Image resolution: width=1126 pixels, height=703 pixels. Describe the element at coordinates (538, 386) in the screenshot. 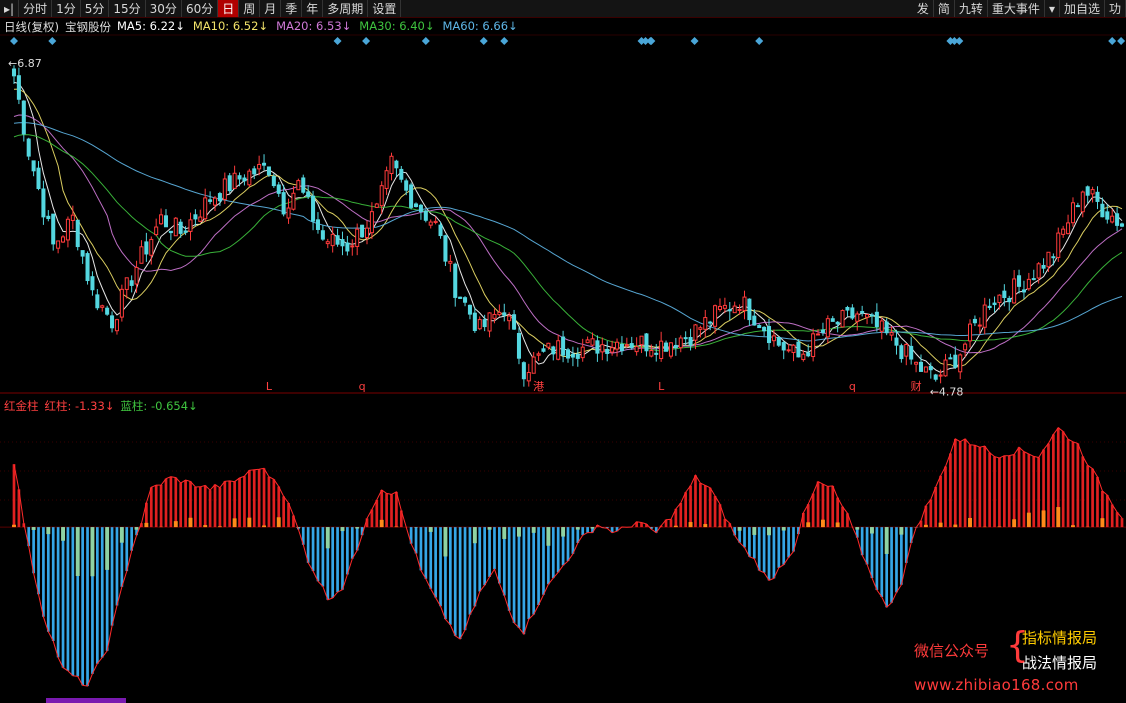

I see `event-marker-2: 港` at that location.